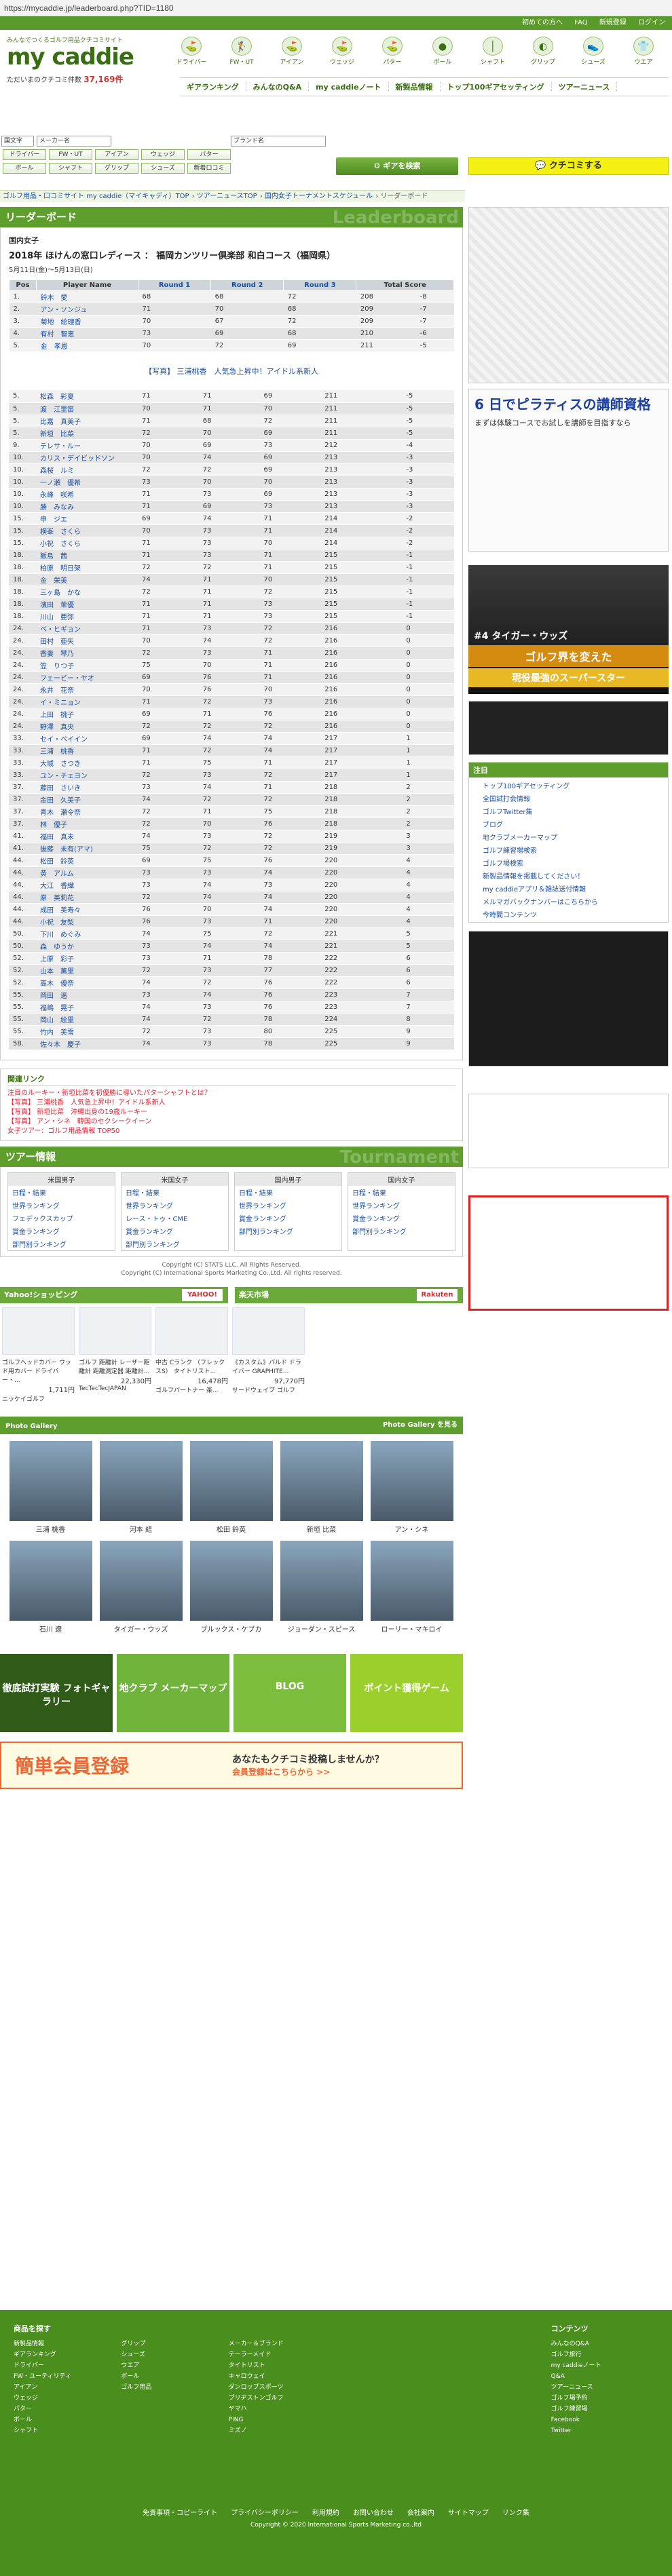  I want to click on player-name: 林 優子, so click(87, 824).